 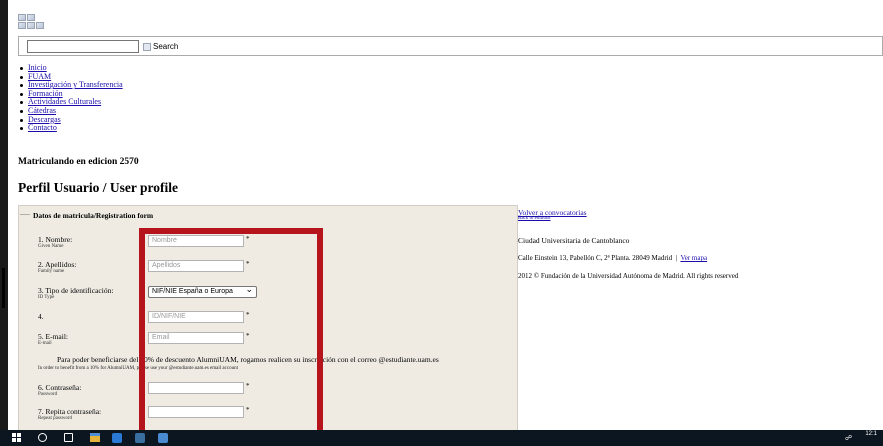 I want to click on file-explorer-icon, so click(x=95, y=437).